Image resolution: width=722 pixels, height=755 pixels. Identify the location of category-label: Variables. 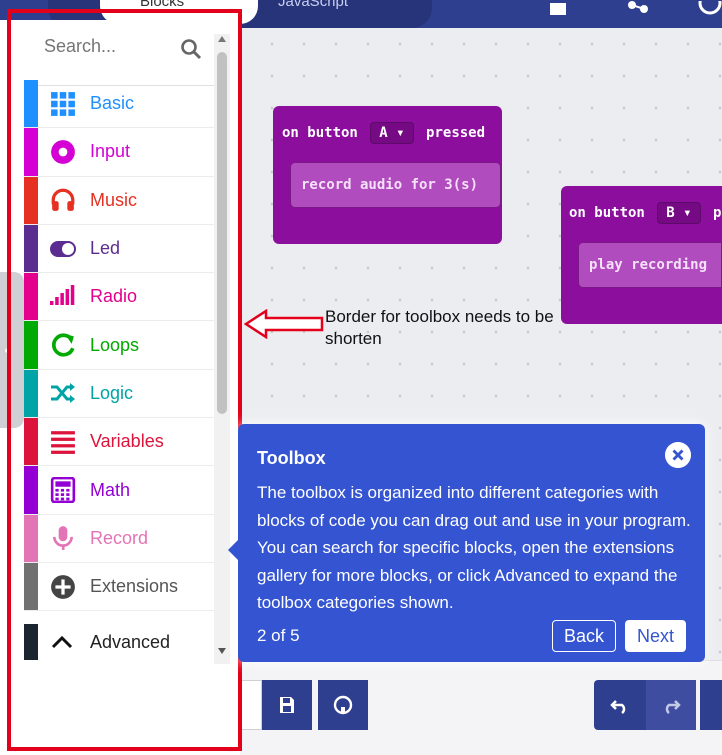
(127, 441).